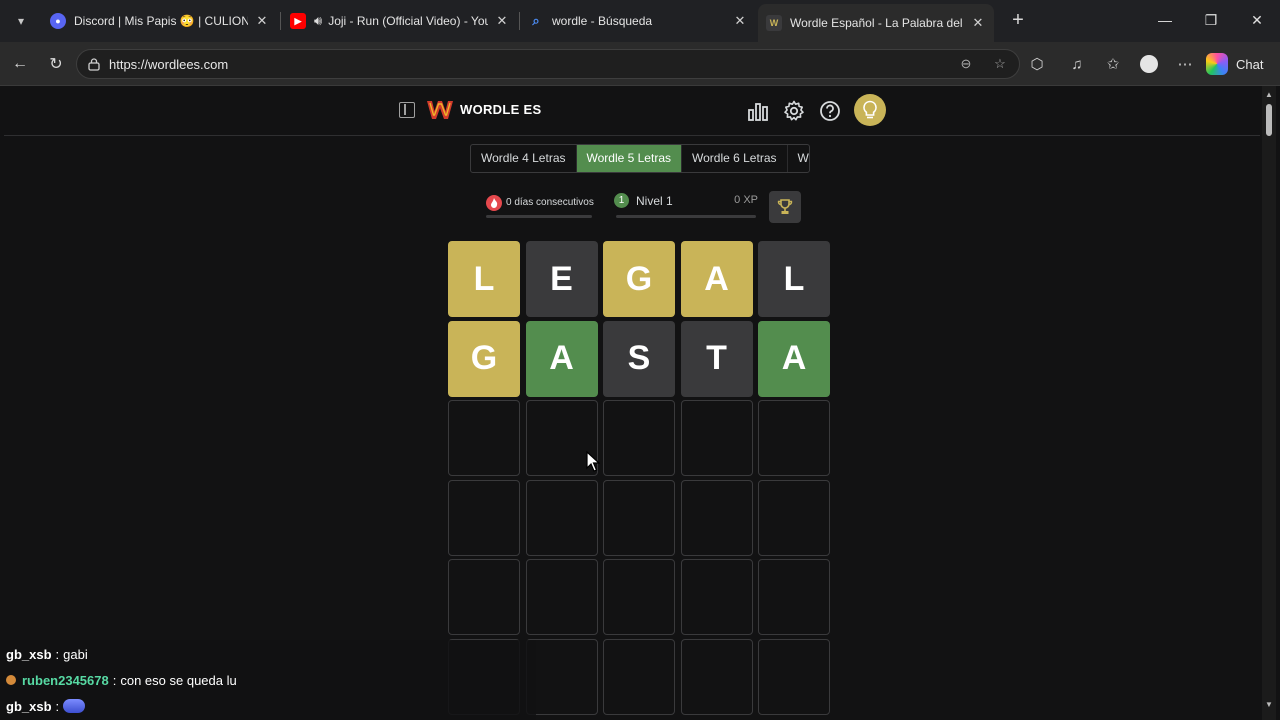  What do you see at coordinates (799, 158) in the screenshot?
I see `tab-wordle-7-letras: Wordle 7 Letras` at bounding box center [799, 158].